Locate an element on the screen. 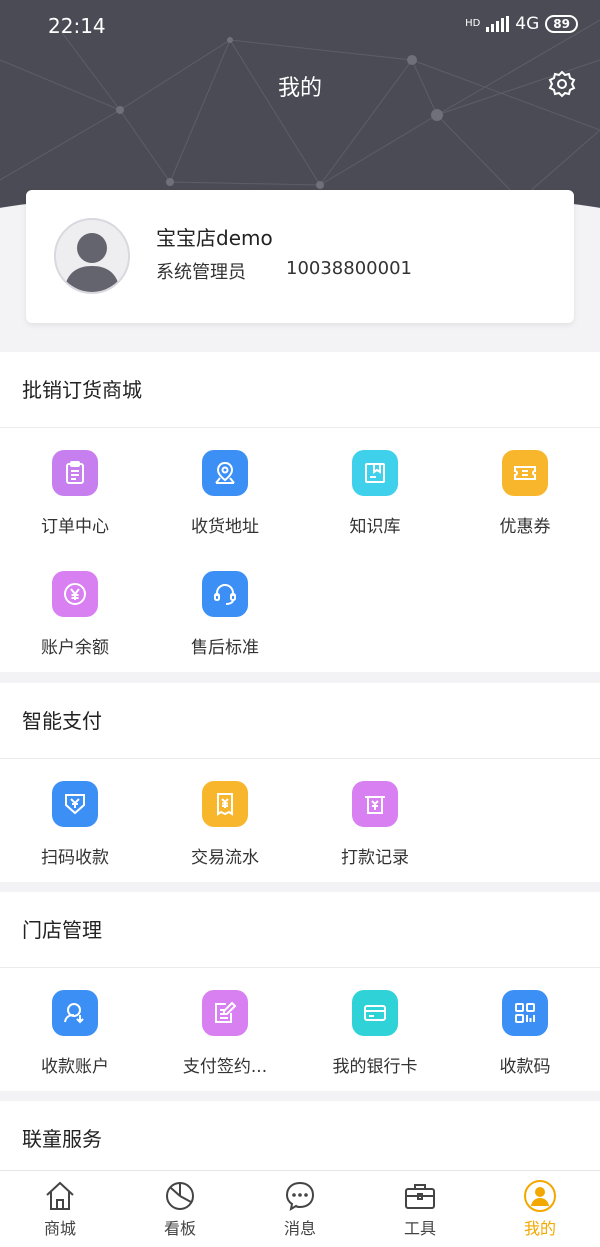 The width and height of the screenshot is (600, 1247). payment-records-button: 打款记录 is located at coordinates (375, 819).